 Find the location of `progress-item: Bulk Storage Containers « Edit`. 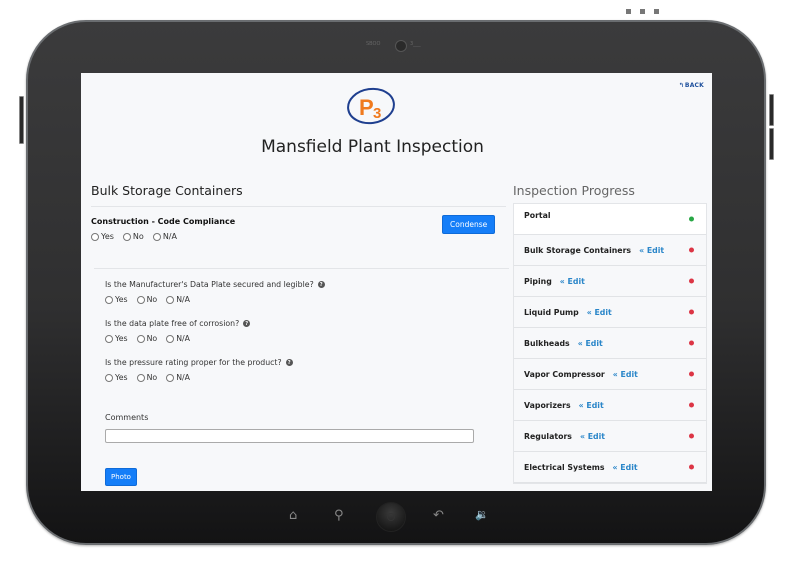

progress-item: Bulk Storage Containers « Edit is located at coordinates (610, 250).